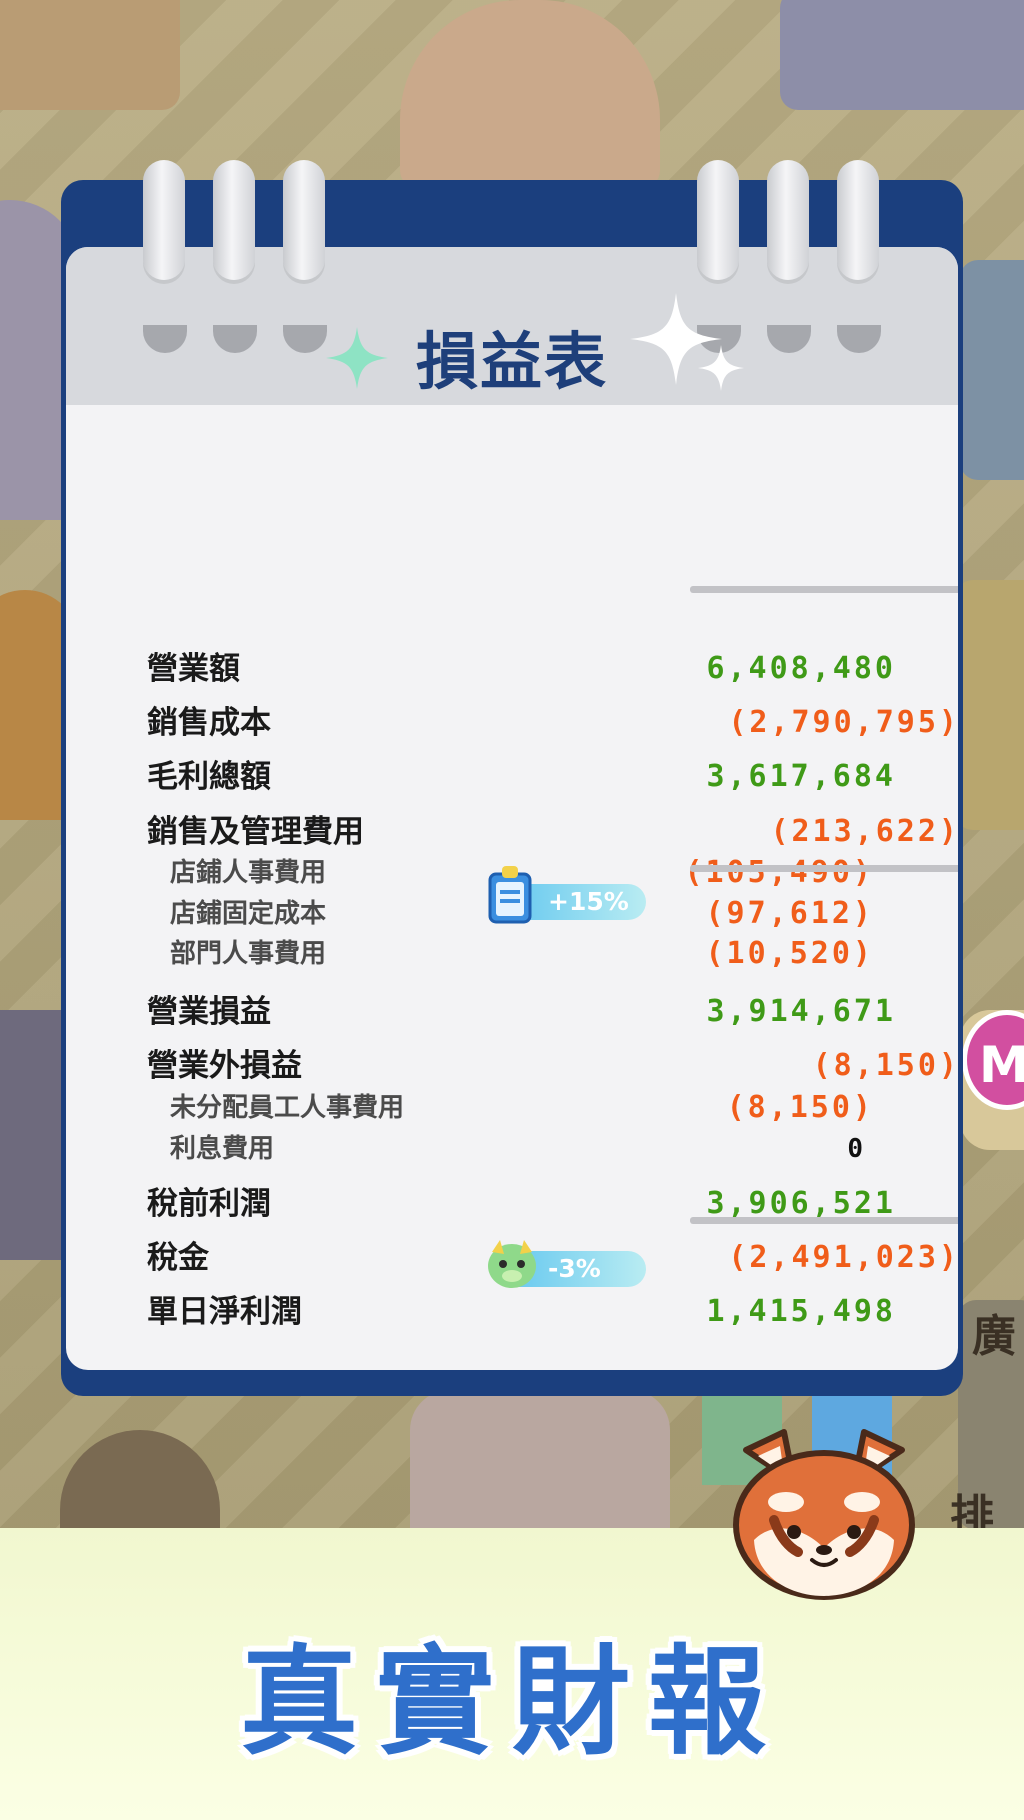  What do you see at coordinates (193, 669) in the screenshot?
I see `statement-row-label: 營業額` at bounding box center [193, 669].